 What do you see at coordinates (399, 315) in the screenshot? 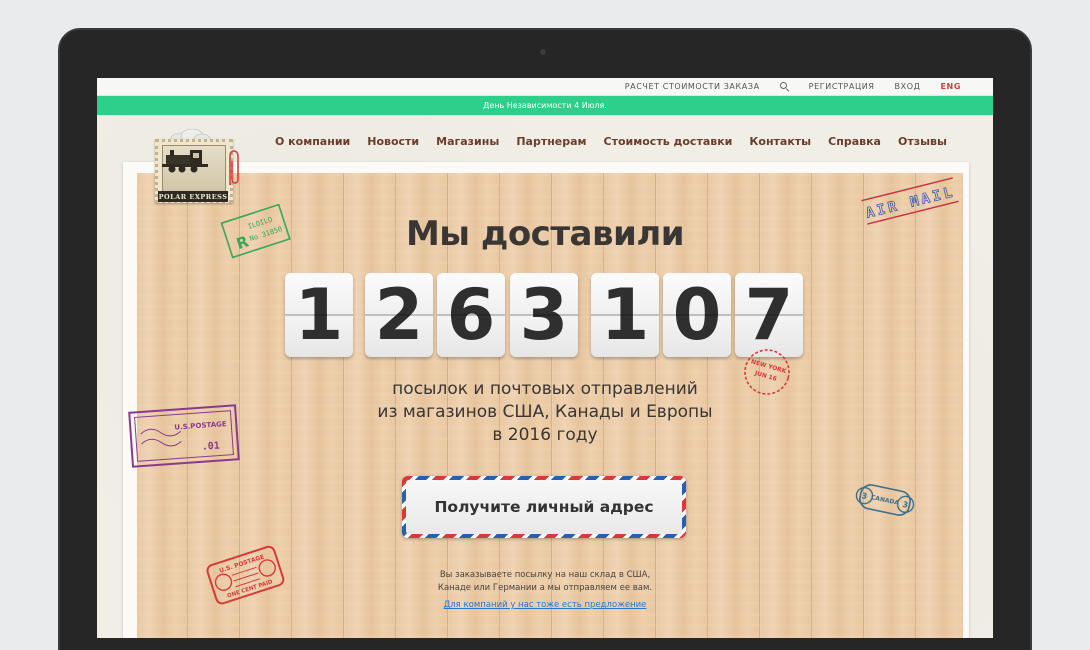
I see `counter-digit: 2` at bounding box center [399, 315].